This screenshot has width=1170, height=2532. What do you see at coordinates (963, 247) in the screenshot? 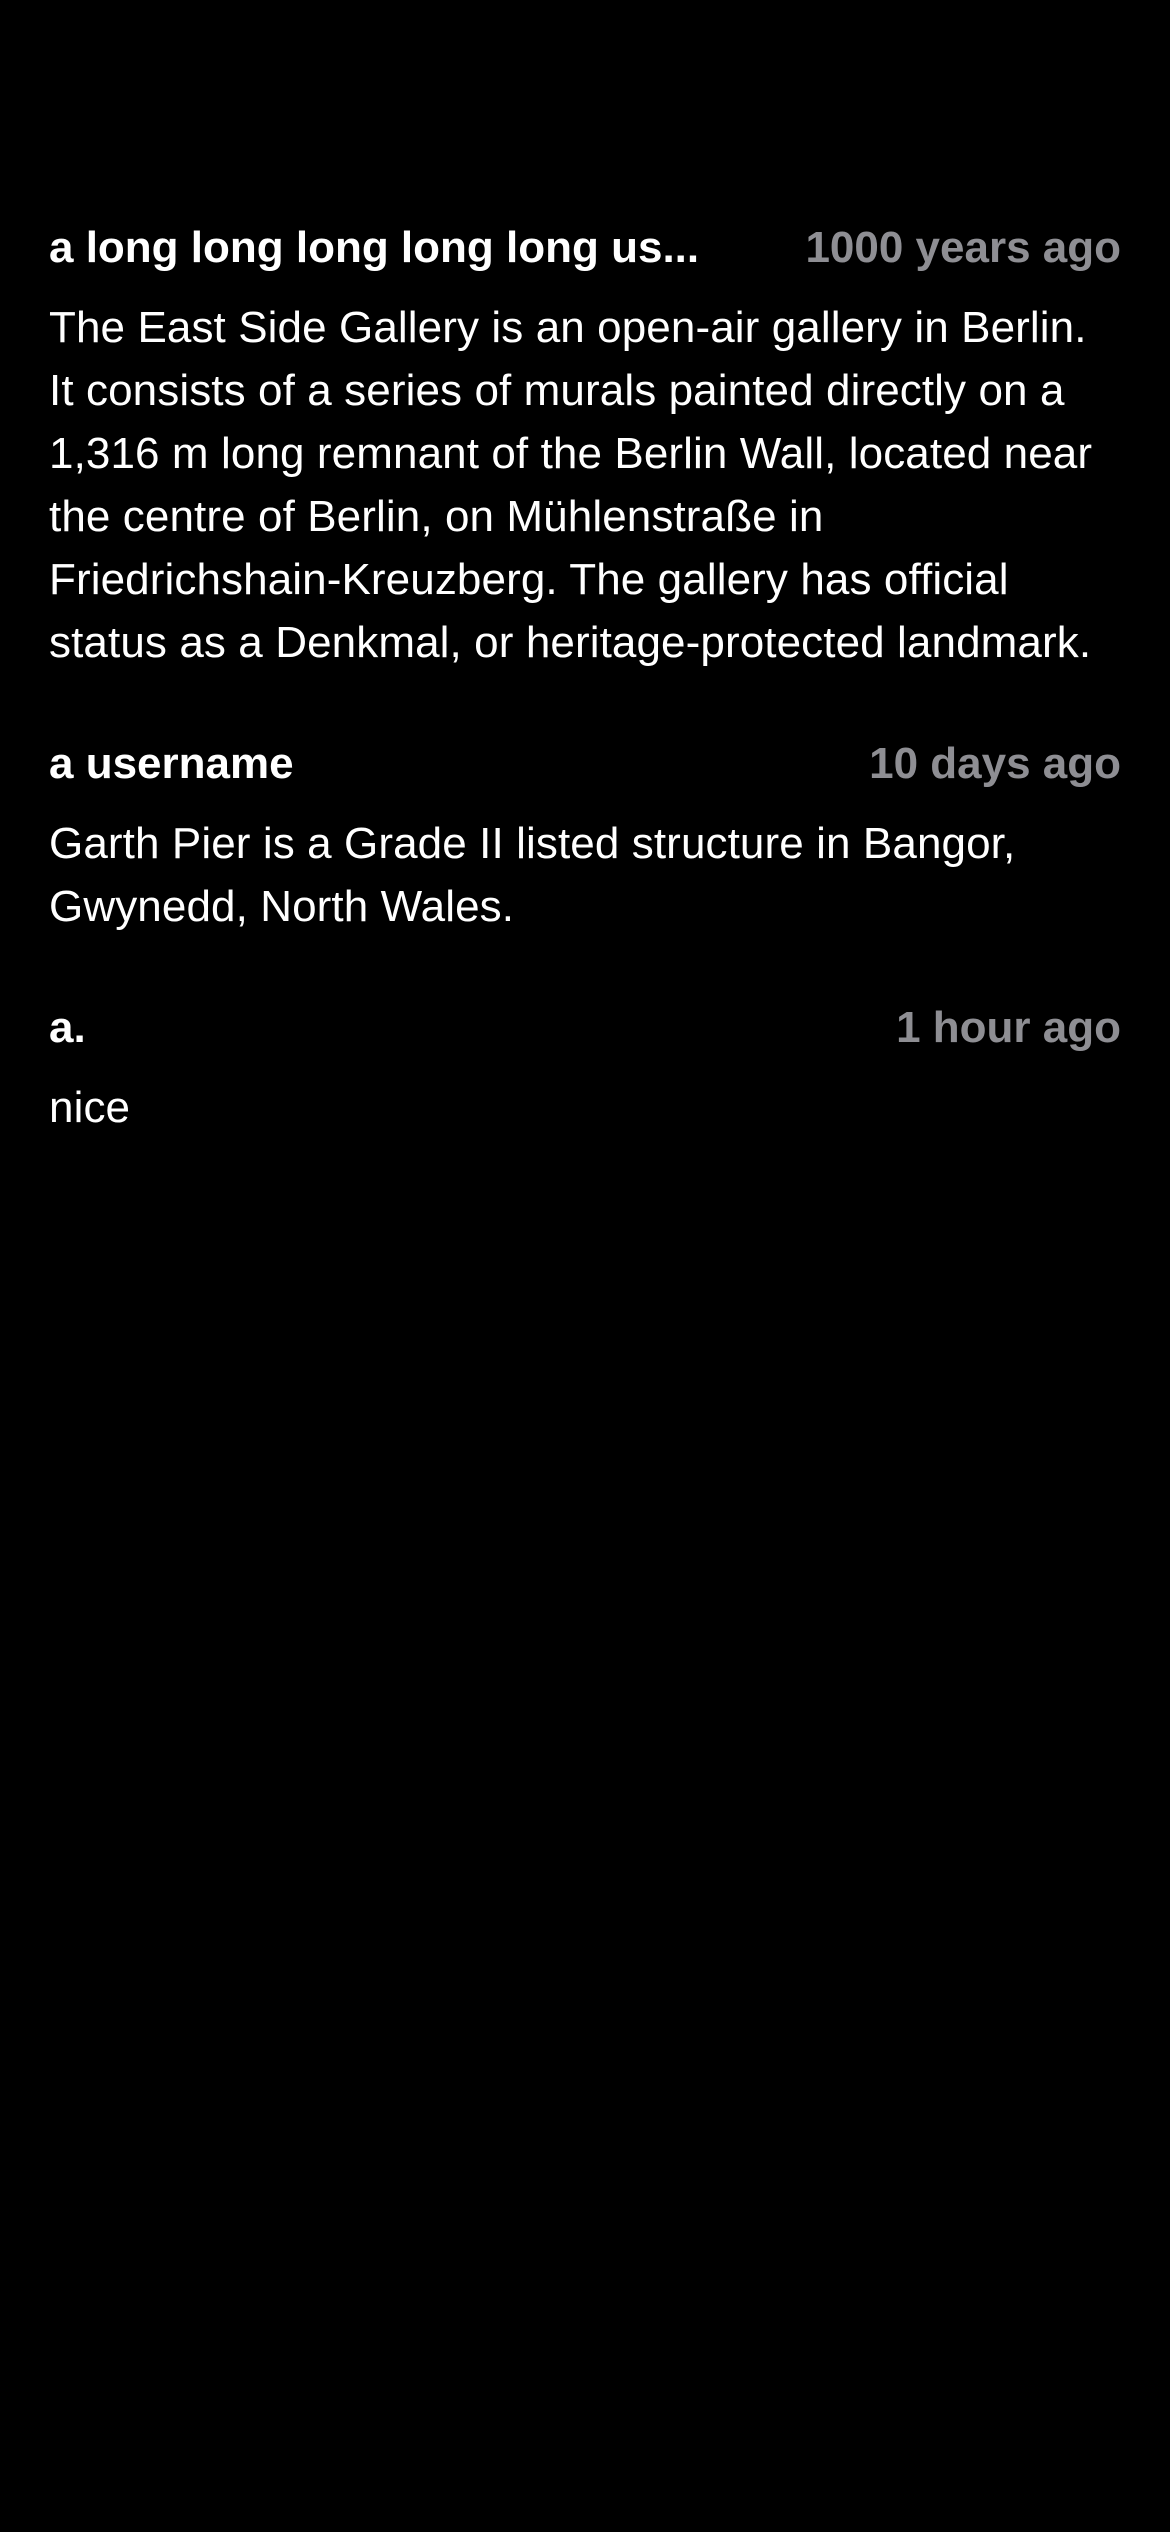
I see `comment-timestamp: 1000 years ago` at bounding box center [963, 247].